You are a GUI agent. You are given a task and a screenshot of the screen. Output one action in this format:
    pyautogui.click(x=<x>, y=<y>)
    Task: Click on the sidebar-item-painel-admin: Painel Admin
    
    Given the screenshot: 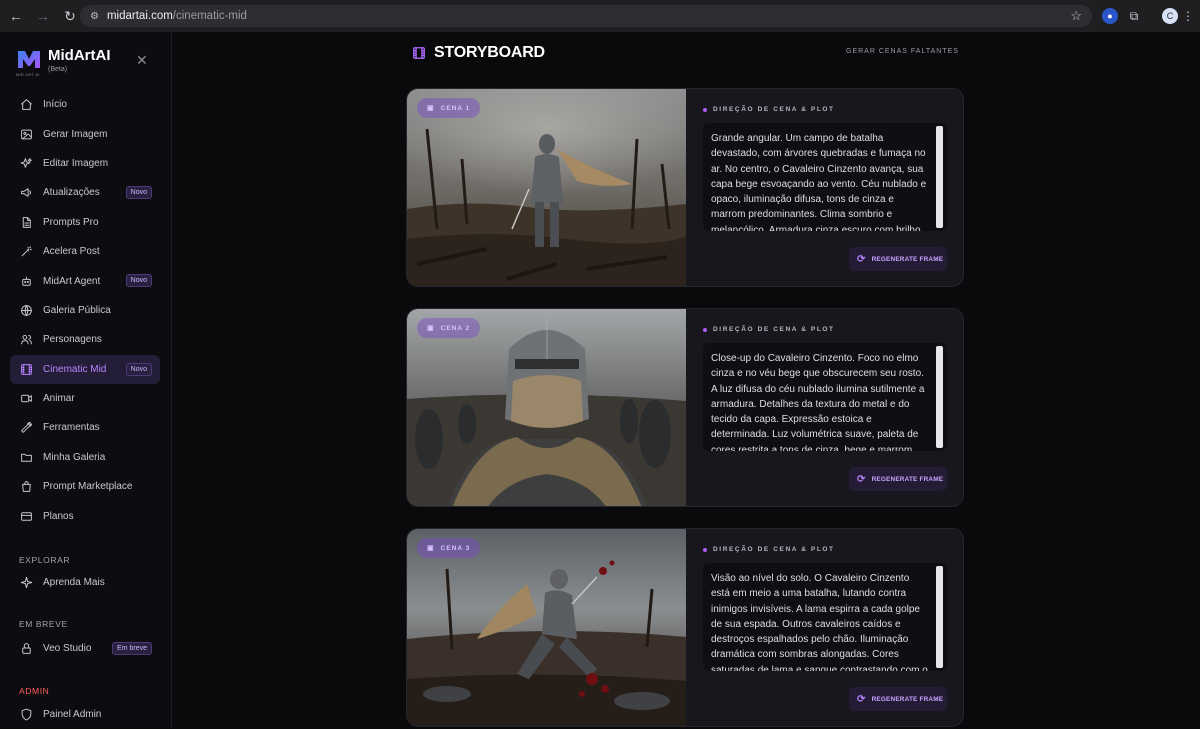 What is the action you would take?
    pyautogui.click(x=85, y=714)
    